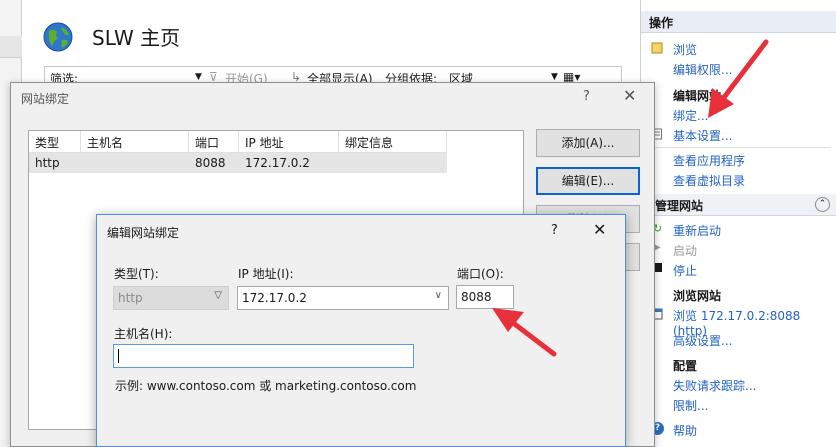 The image size is (836, 447). Describe the element at coordinates (393, 142) in the screenshot. I see `column-header-info: 绑定信息` at that location.